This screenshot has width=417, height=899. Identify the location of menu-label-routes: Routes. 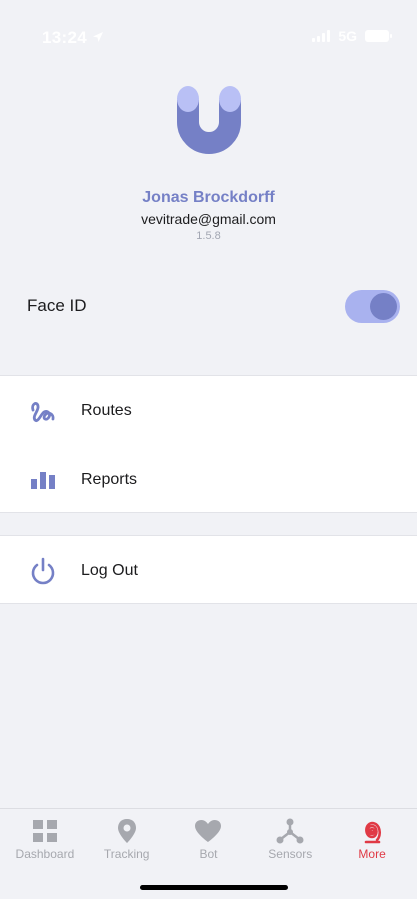
(106, 410).